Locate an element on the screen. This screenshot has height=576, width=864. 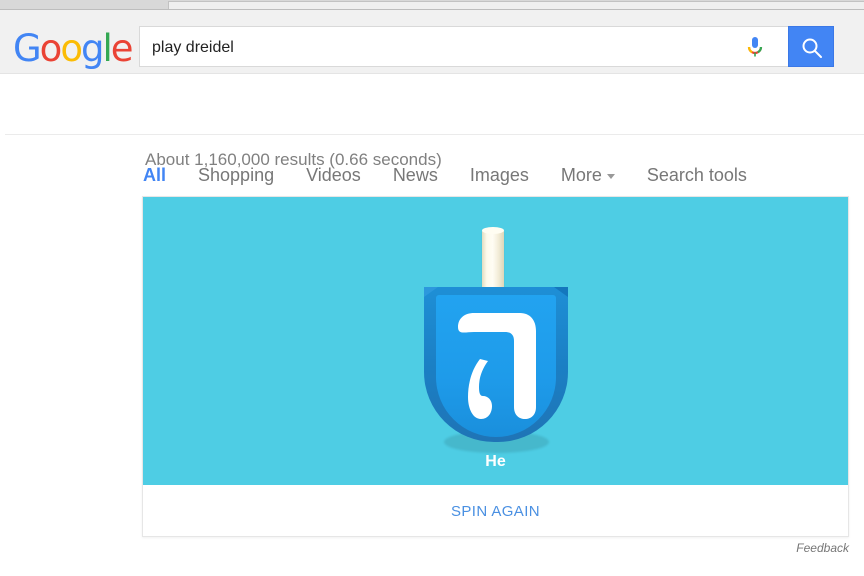
spin-again-button: SPIN AGAIN is located at coordinates (495, 510).